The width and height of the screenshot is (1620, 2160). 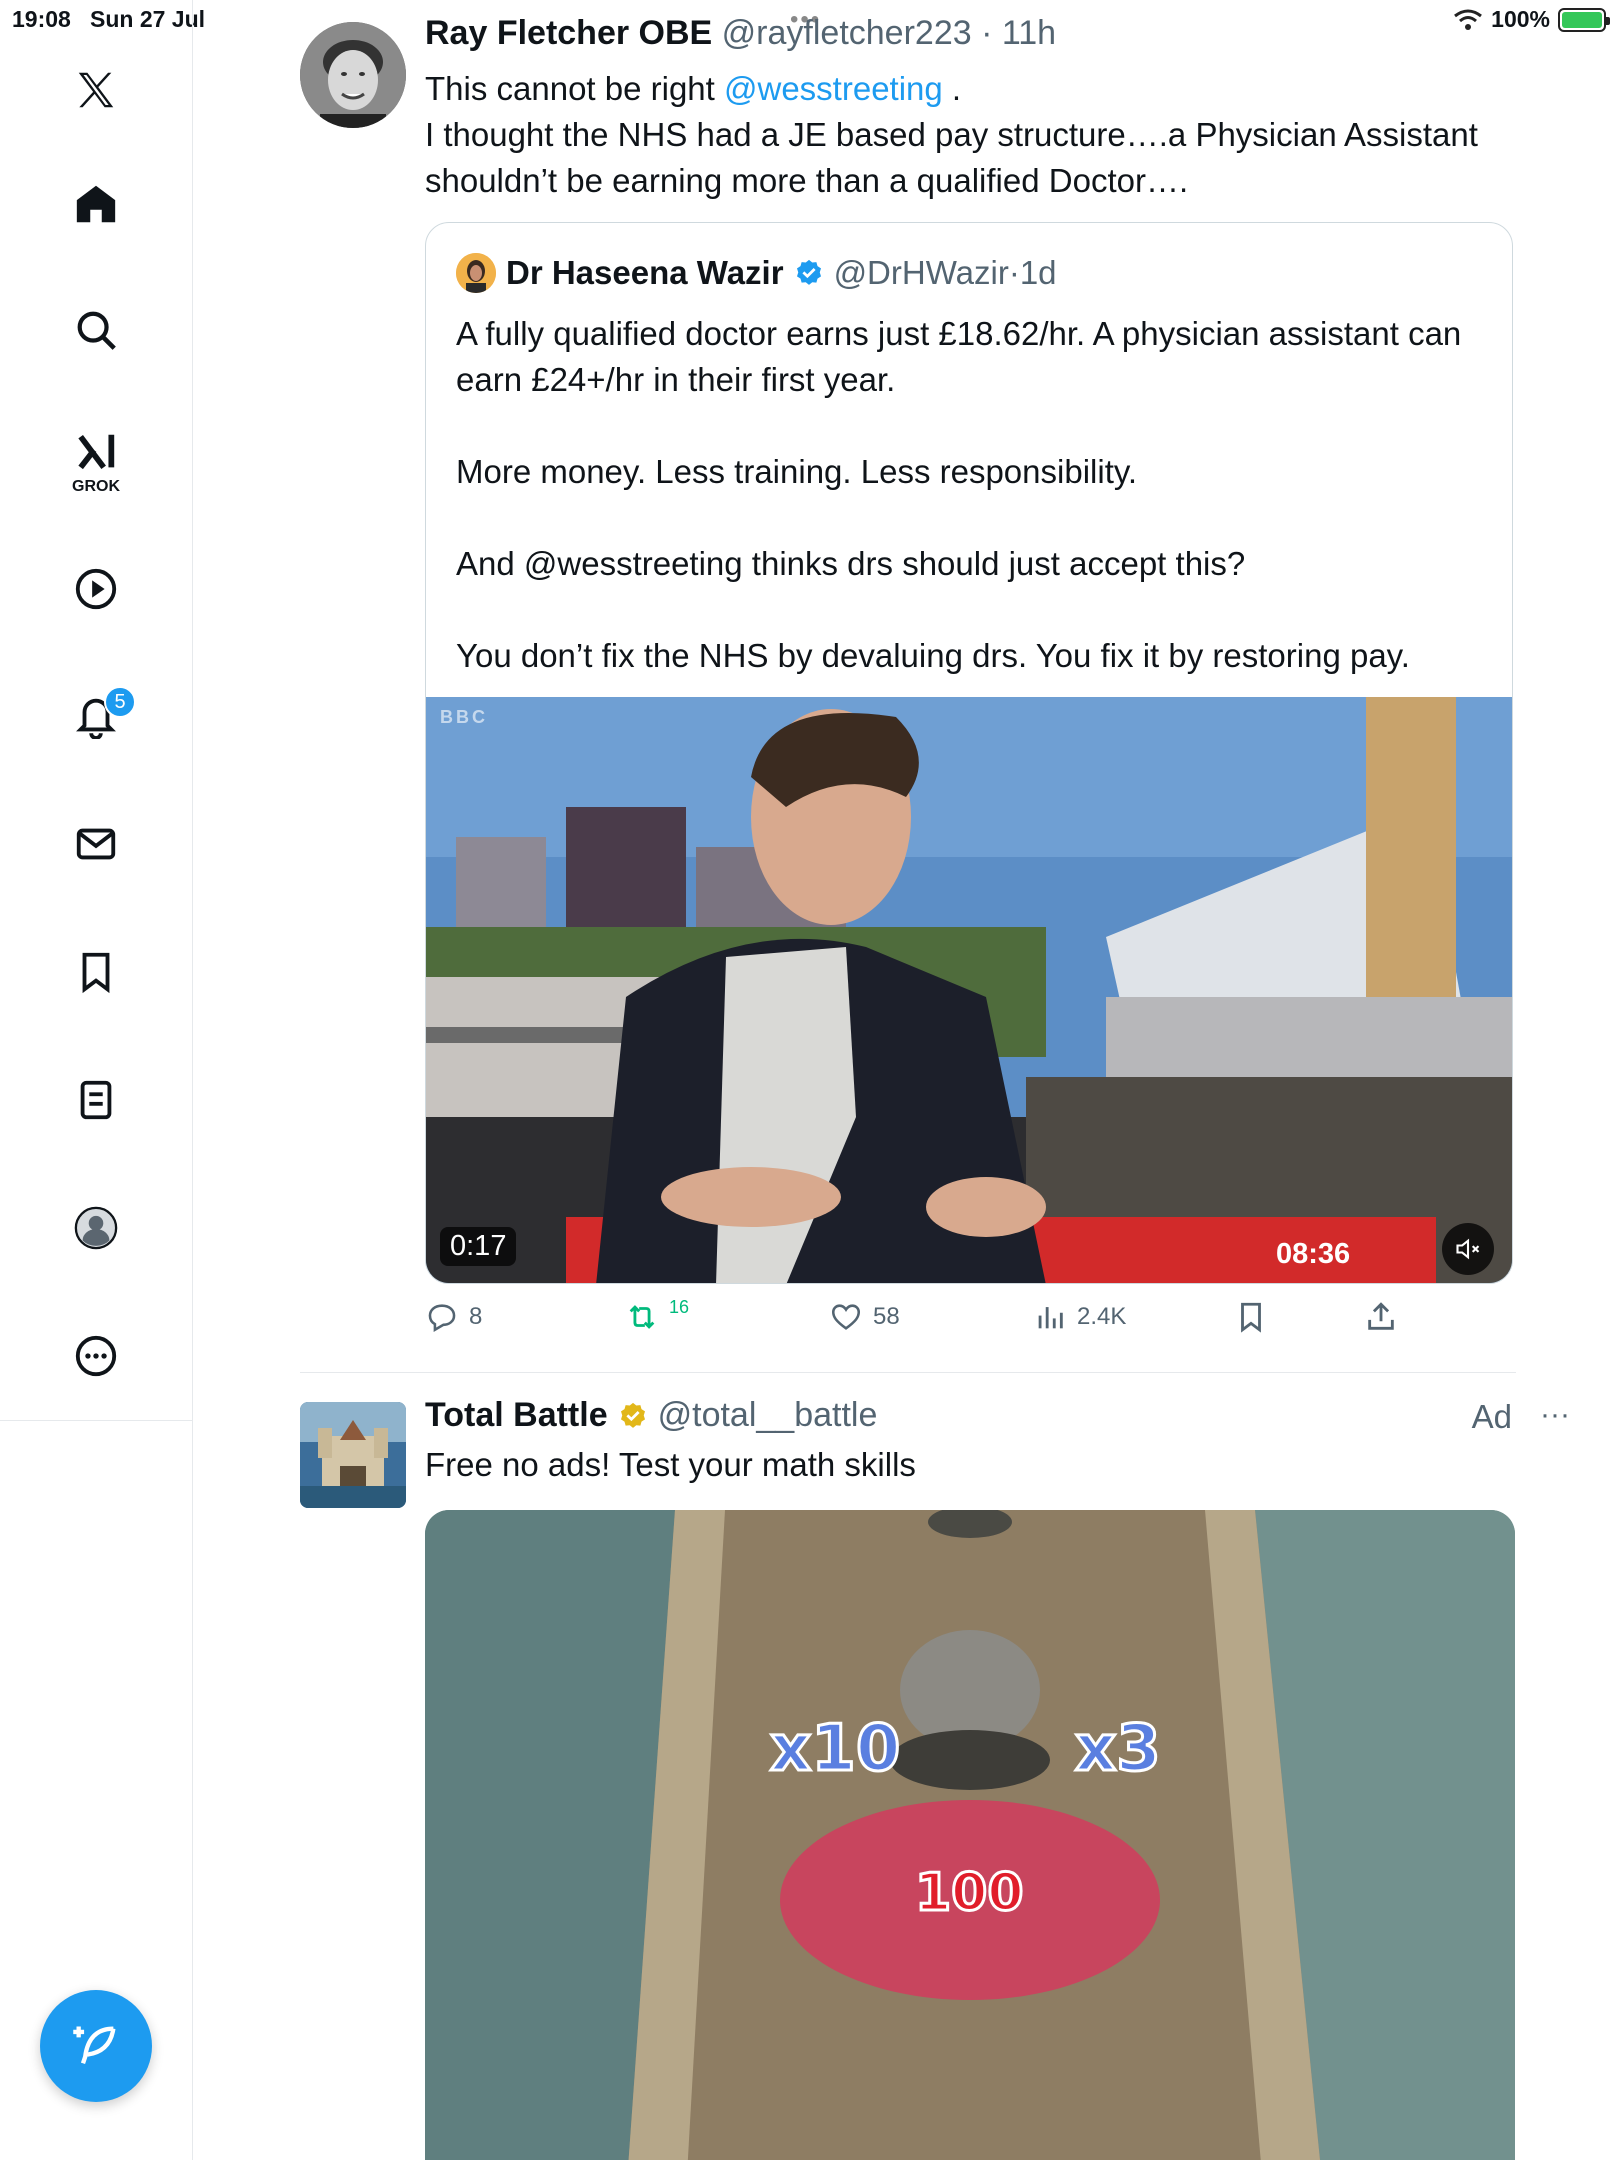 What do you see at coordinates (1520, 19) in the screenshot?
I see `battery-percent: 100%` at bounding box center [1520, 19].